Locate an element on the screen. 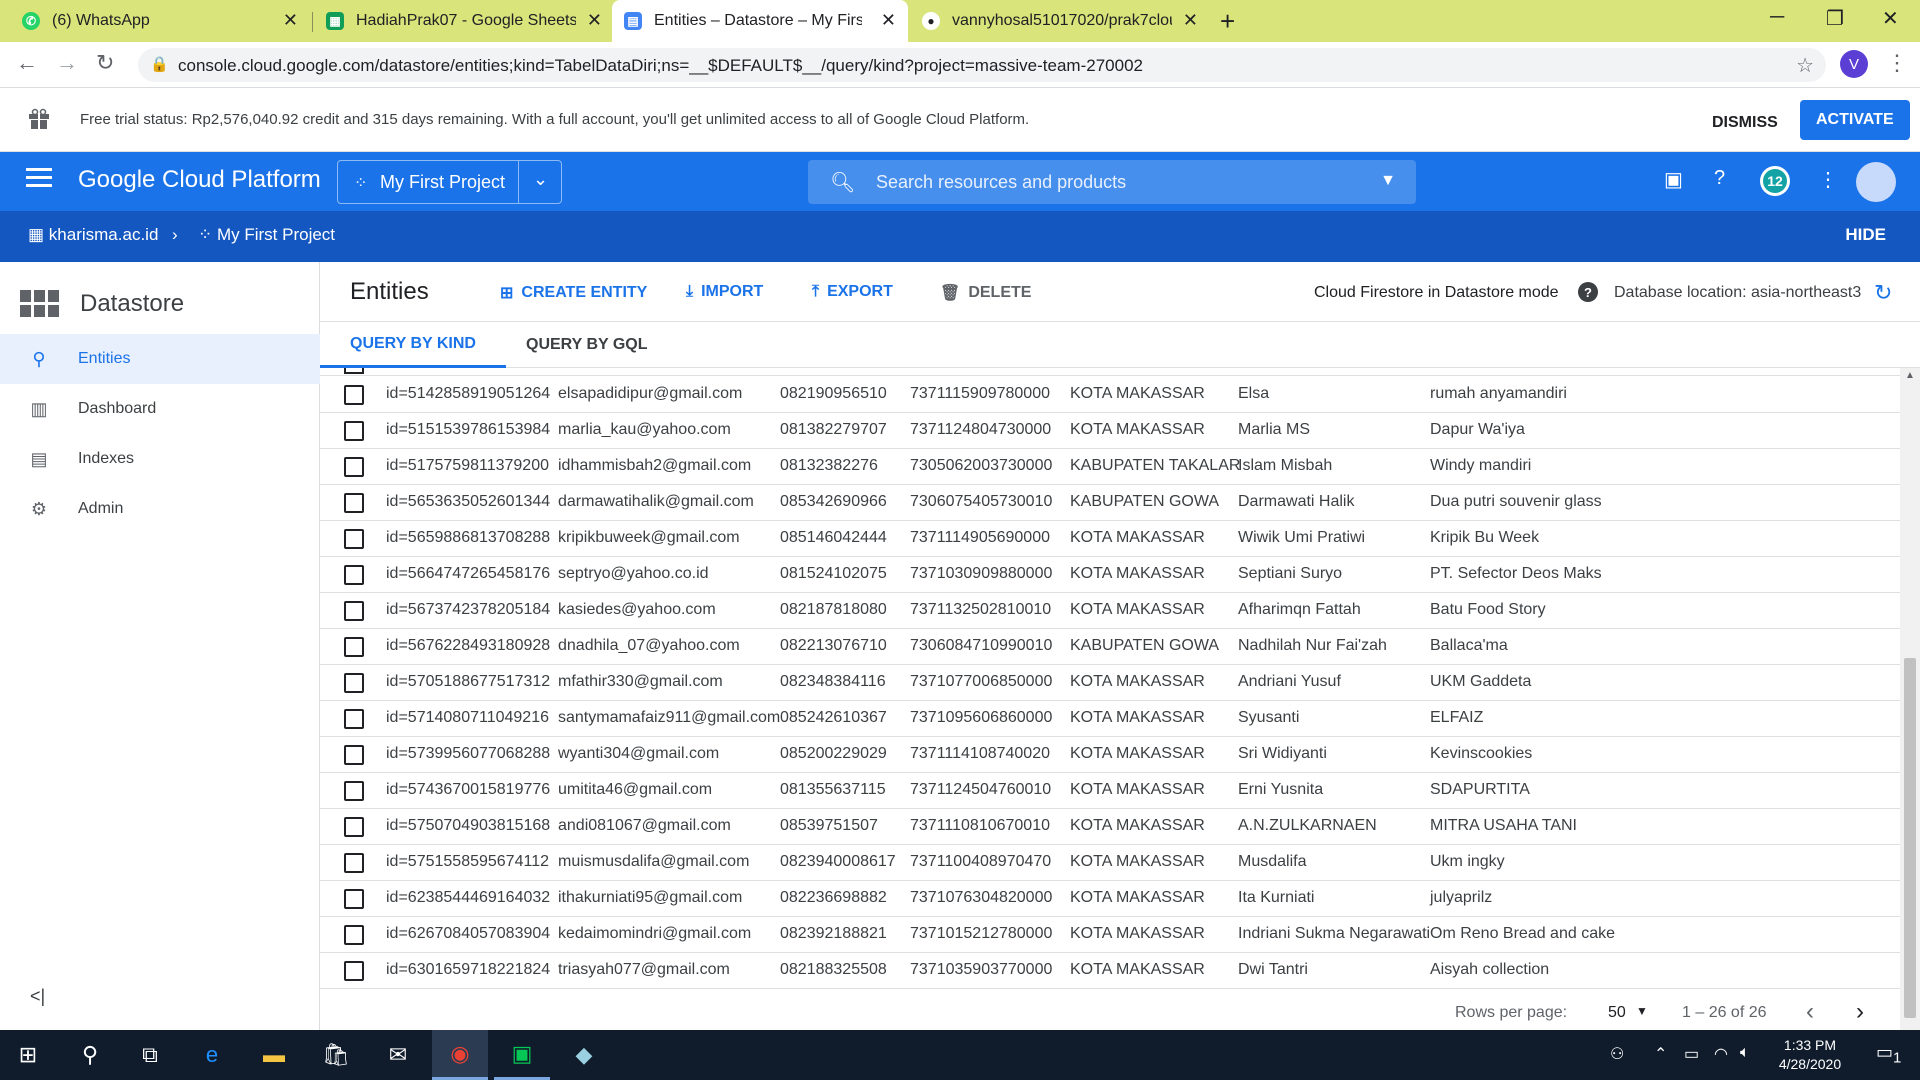 Image resolution: width=1920 pixels, height=1080 pixels. cell-entity-key: id=5659886813708288 is located at coordinates (468, 538).